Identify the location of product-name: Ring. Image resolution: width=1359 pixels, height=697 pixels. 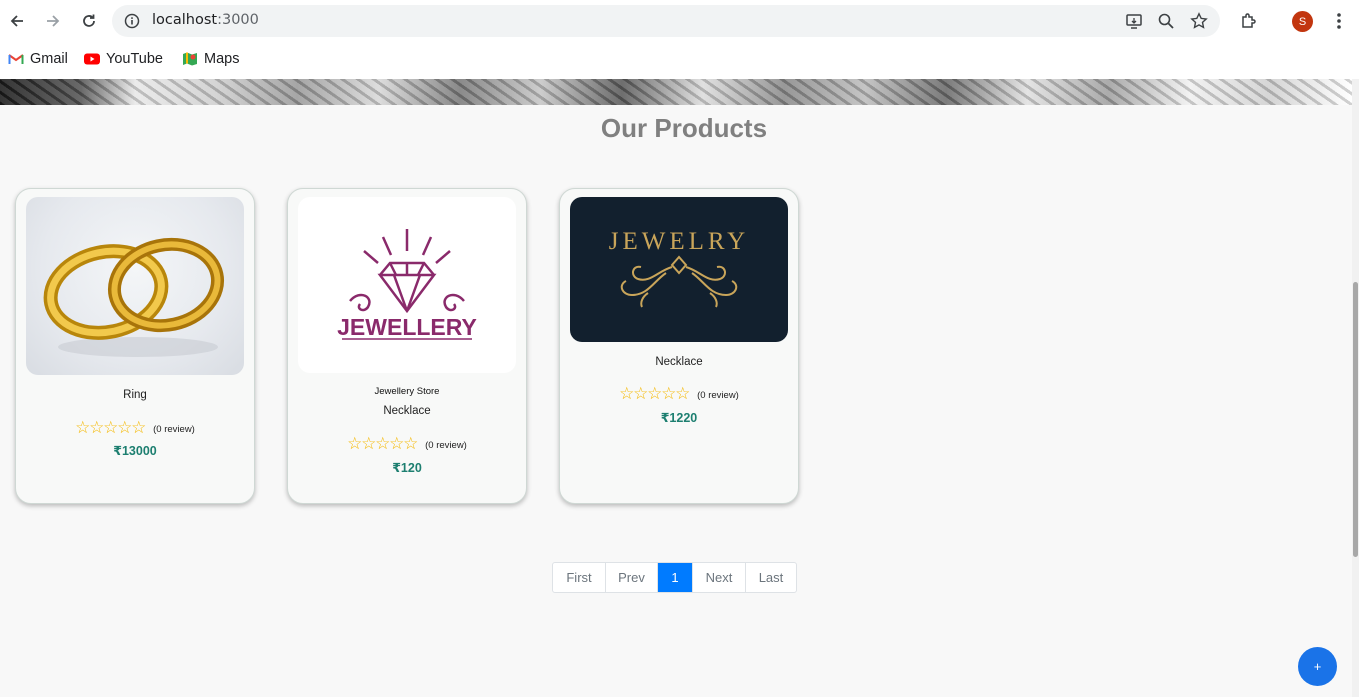
(135, 395).